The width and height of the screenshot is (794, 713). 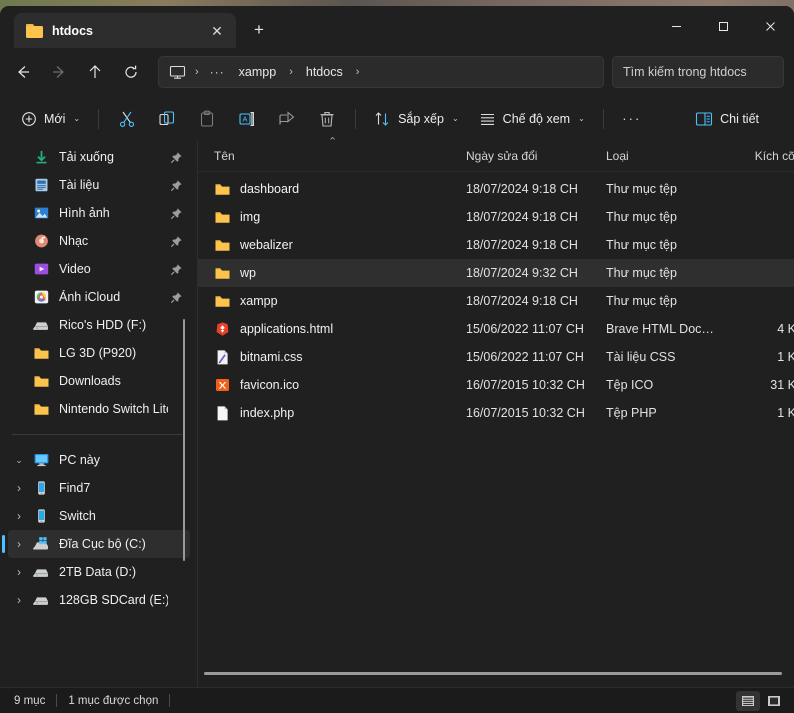 I want to click on table-row: dashboard 18/07/2024 9:18 CH Thư mục tệp, so click(x=496, y=189).